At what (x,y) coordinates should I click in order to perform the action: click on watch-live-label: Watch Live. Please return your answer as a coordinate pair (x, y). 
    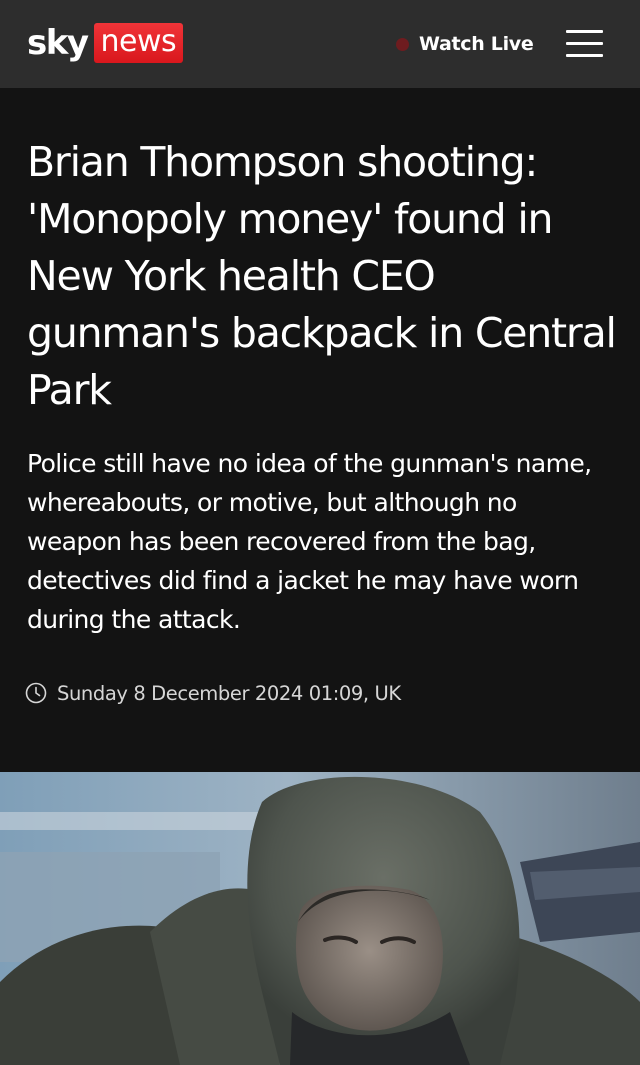
    Looking at the image, I should click on (476, 44).